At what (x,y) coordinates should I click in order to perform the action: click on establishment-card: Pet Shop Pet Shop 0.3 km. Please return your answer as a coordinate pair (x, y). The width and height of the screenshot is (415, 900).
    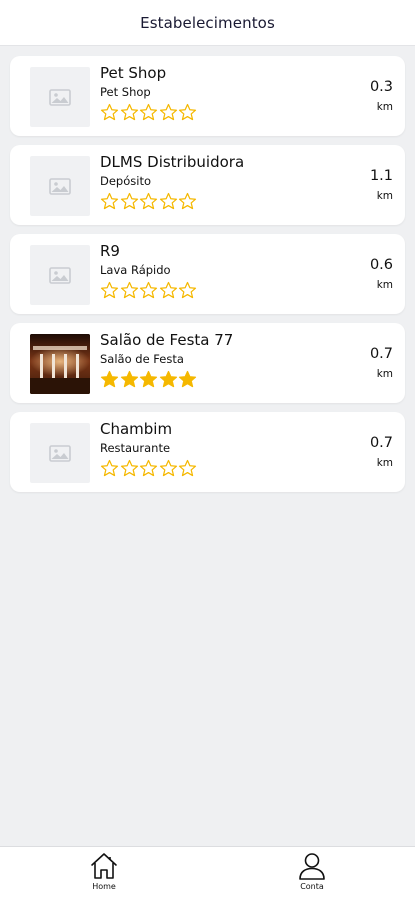
    Looking at the image, I should click on (207, 96).